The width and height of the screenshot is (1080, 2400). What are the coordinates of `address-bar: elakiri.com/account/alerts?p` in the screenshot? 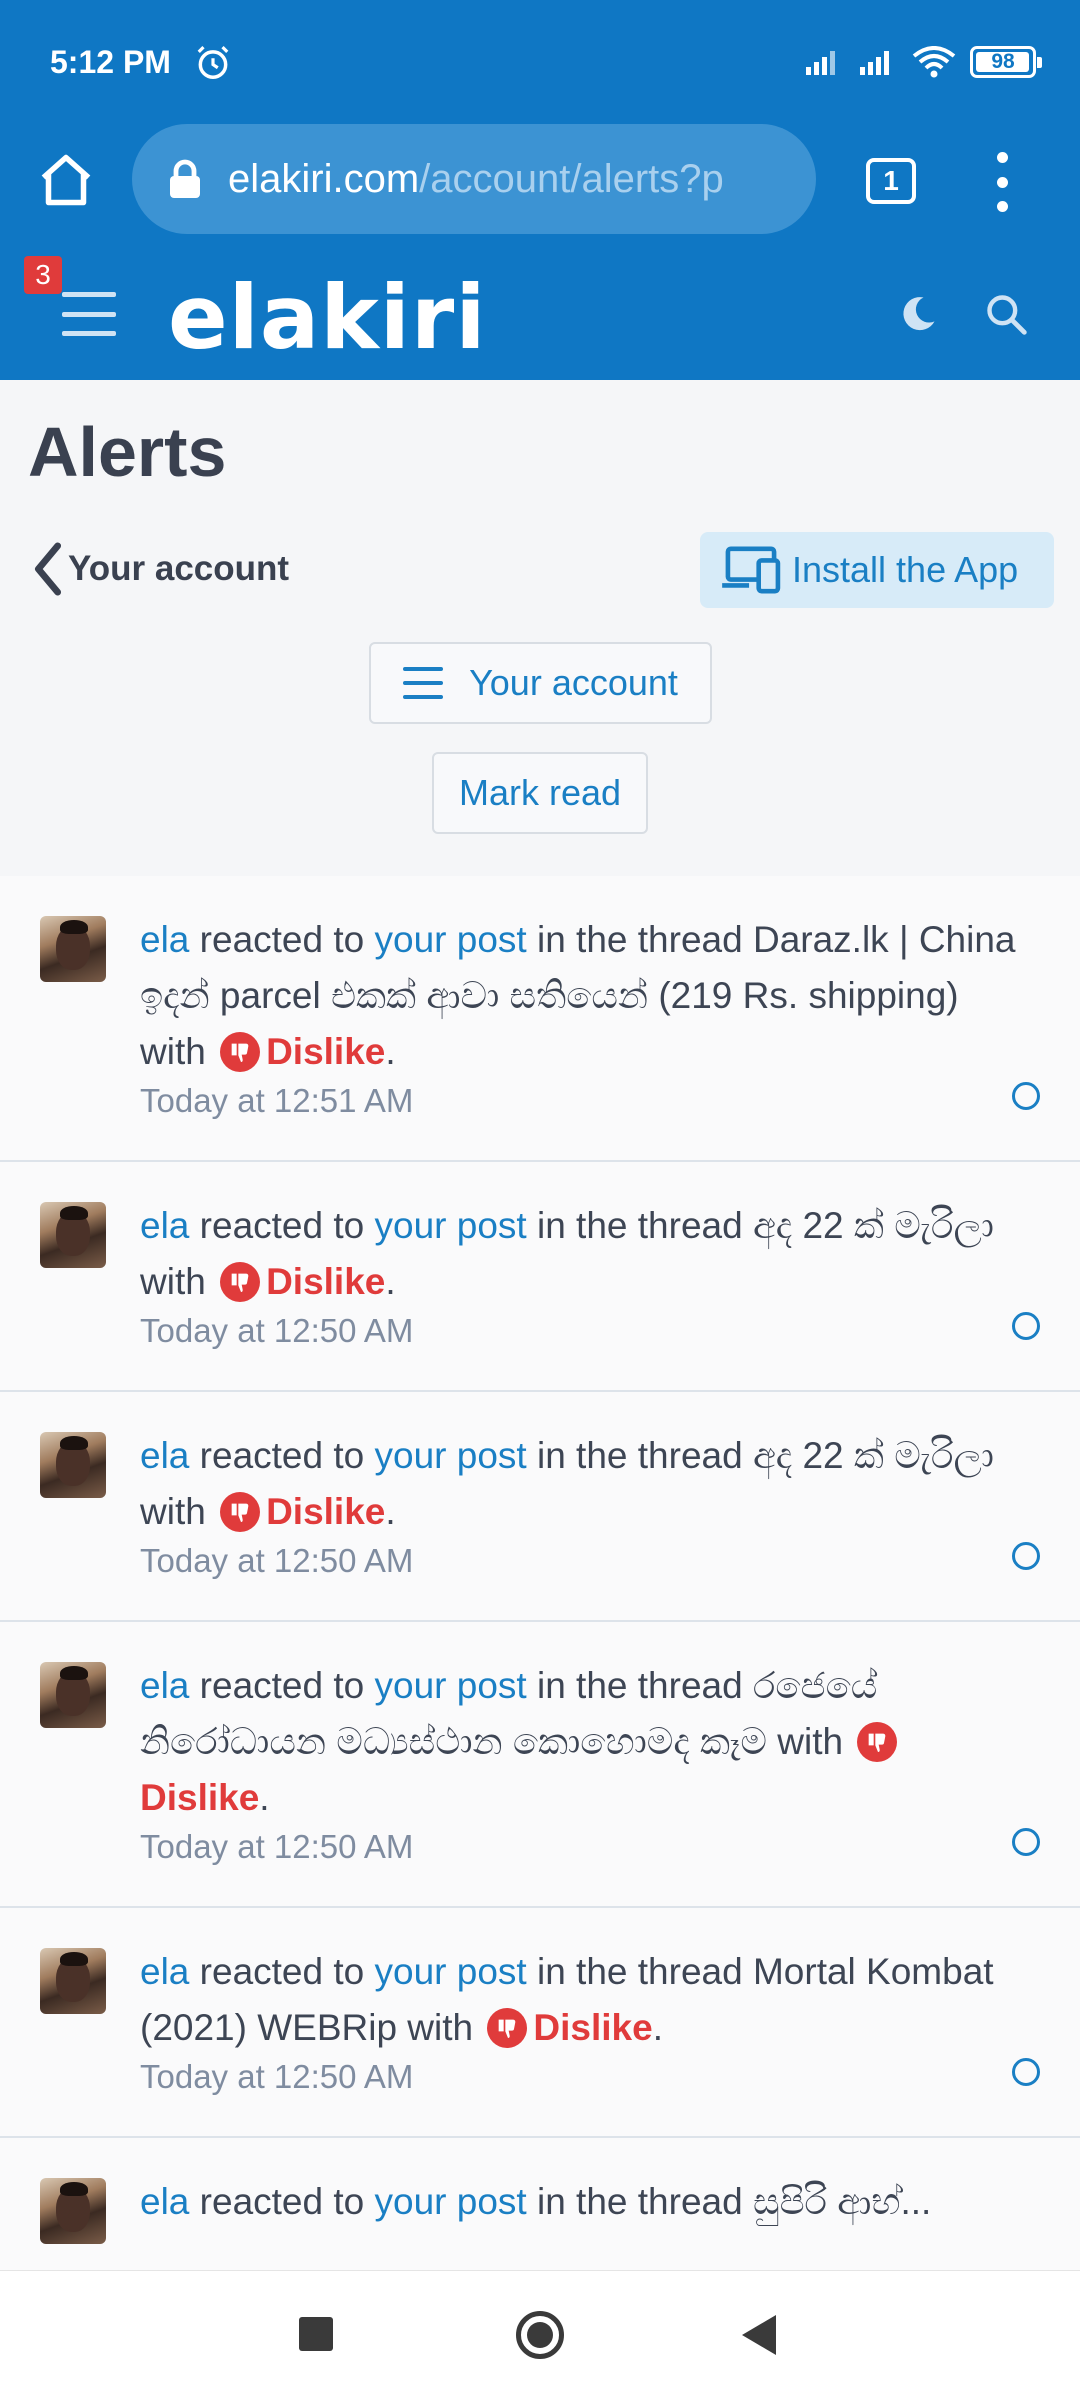 It's located at (474, 179).